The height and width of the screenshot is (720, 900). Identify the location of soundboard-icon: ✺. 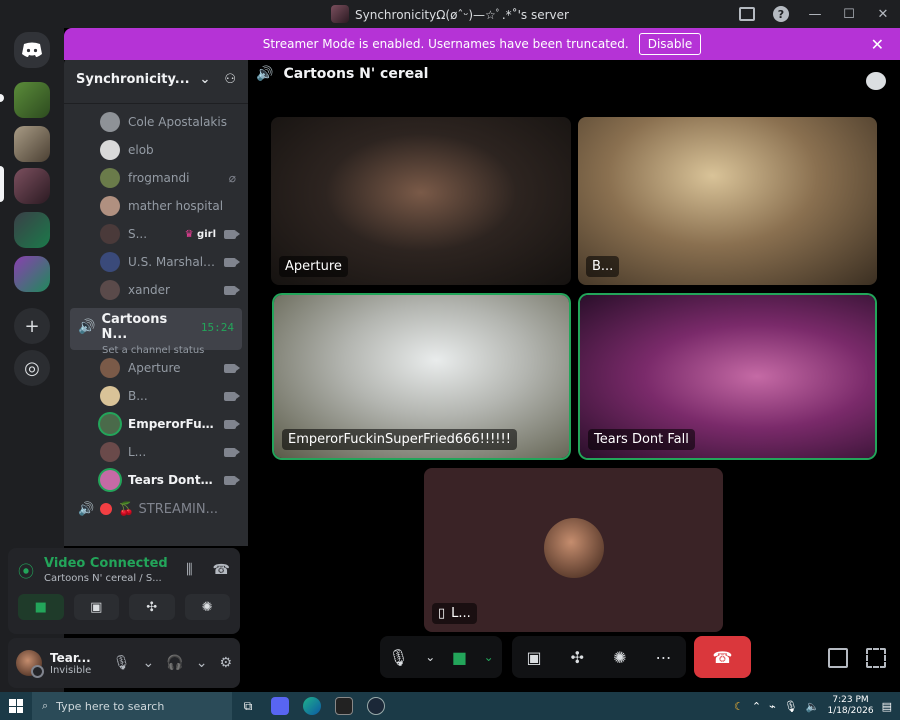
(619, 657).